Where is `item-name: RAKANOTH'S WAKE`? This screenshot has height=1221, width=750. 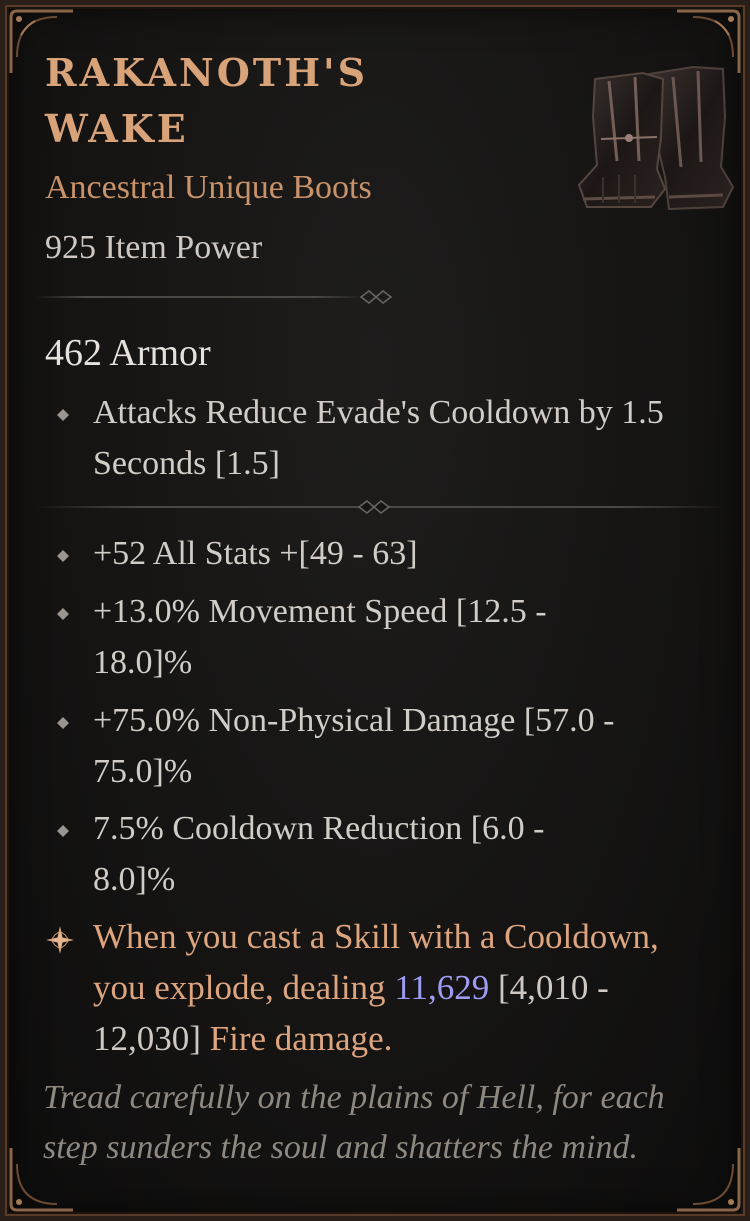
item-name: RAKANOTH'S WAKE is located at coordinates (207, 100).